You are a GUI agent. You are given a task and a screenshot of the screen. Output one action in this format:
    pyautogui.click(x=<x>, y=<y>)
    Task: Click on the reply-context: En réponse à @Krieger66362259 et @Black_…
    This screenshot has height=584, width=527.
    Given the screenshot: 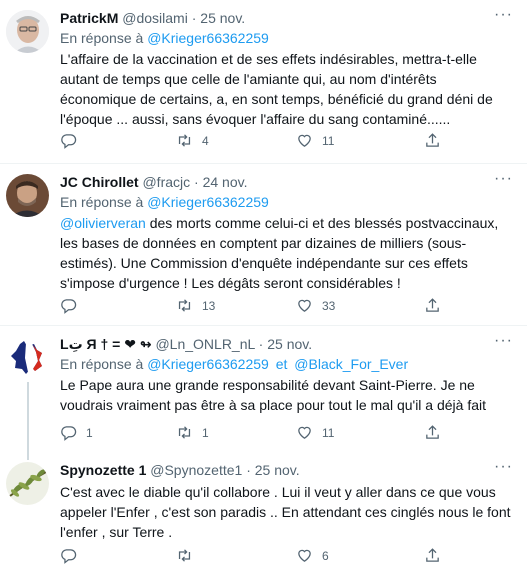 What is the action you would take?
    pyautogui.click(x=287, y=364)
    